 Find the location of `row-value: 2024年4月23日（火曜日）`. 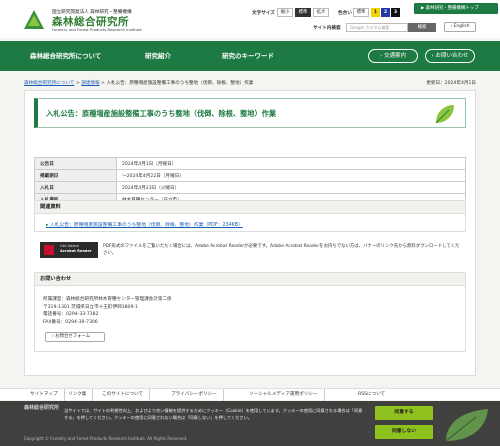

row-value: 2024年4月23日（火曜日） is located at coordinates (291, 187).